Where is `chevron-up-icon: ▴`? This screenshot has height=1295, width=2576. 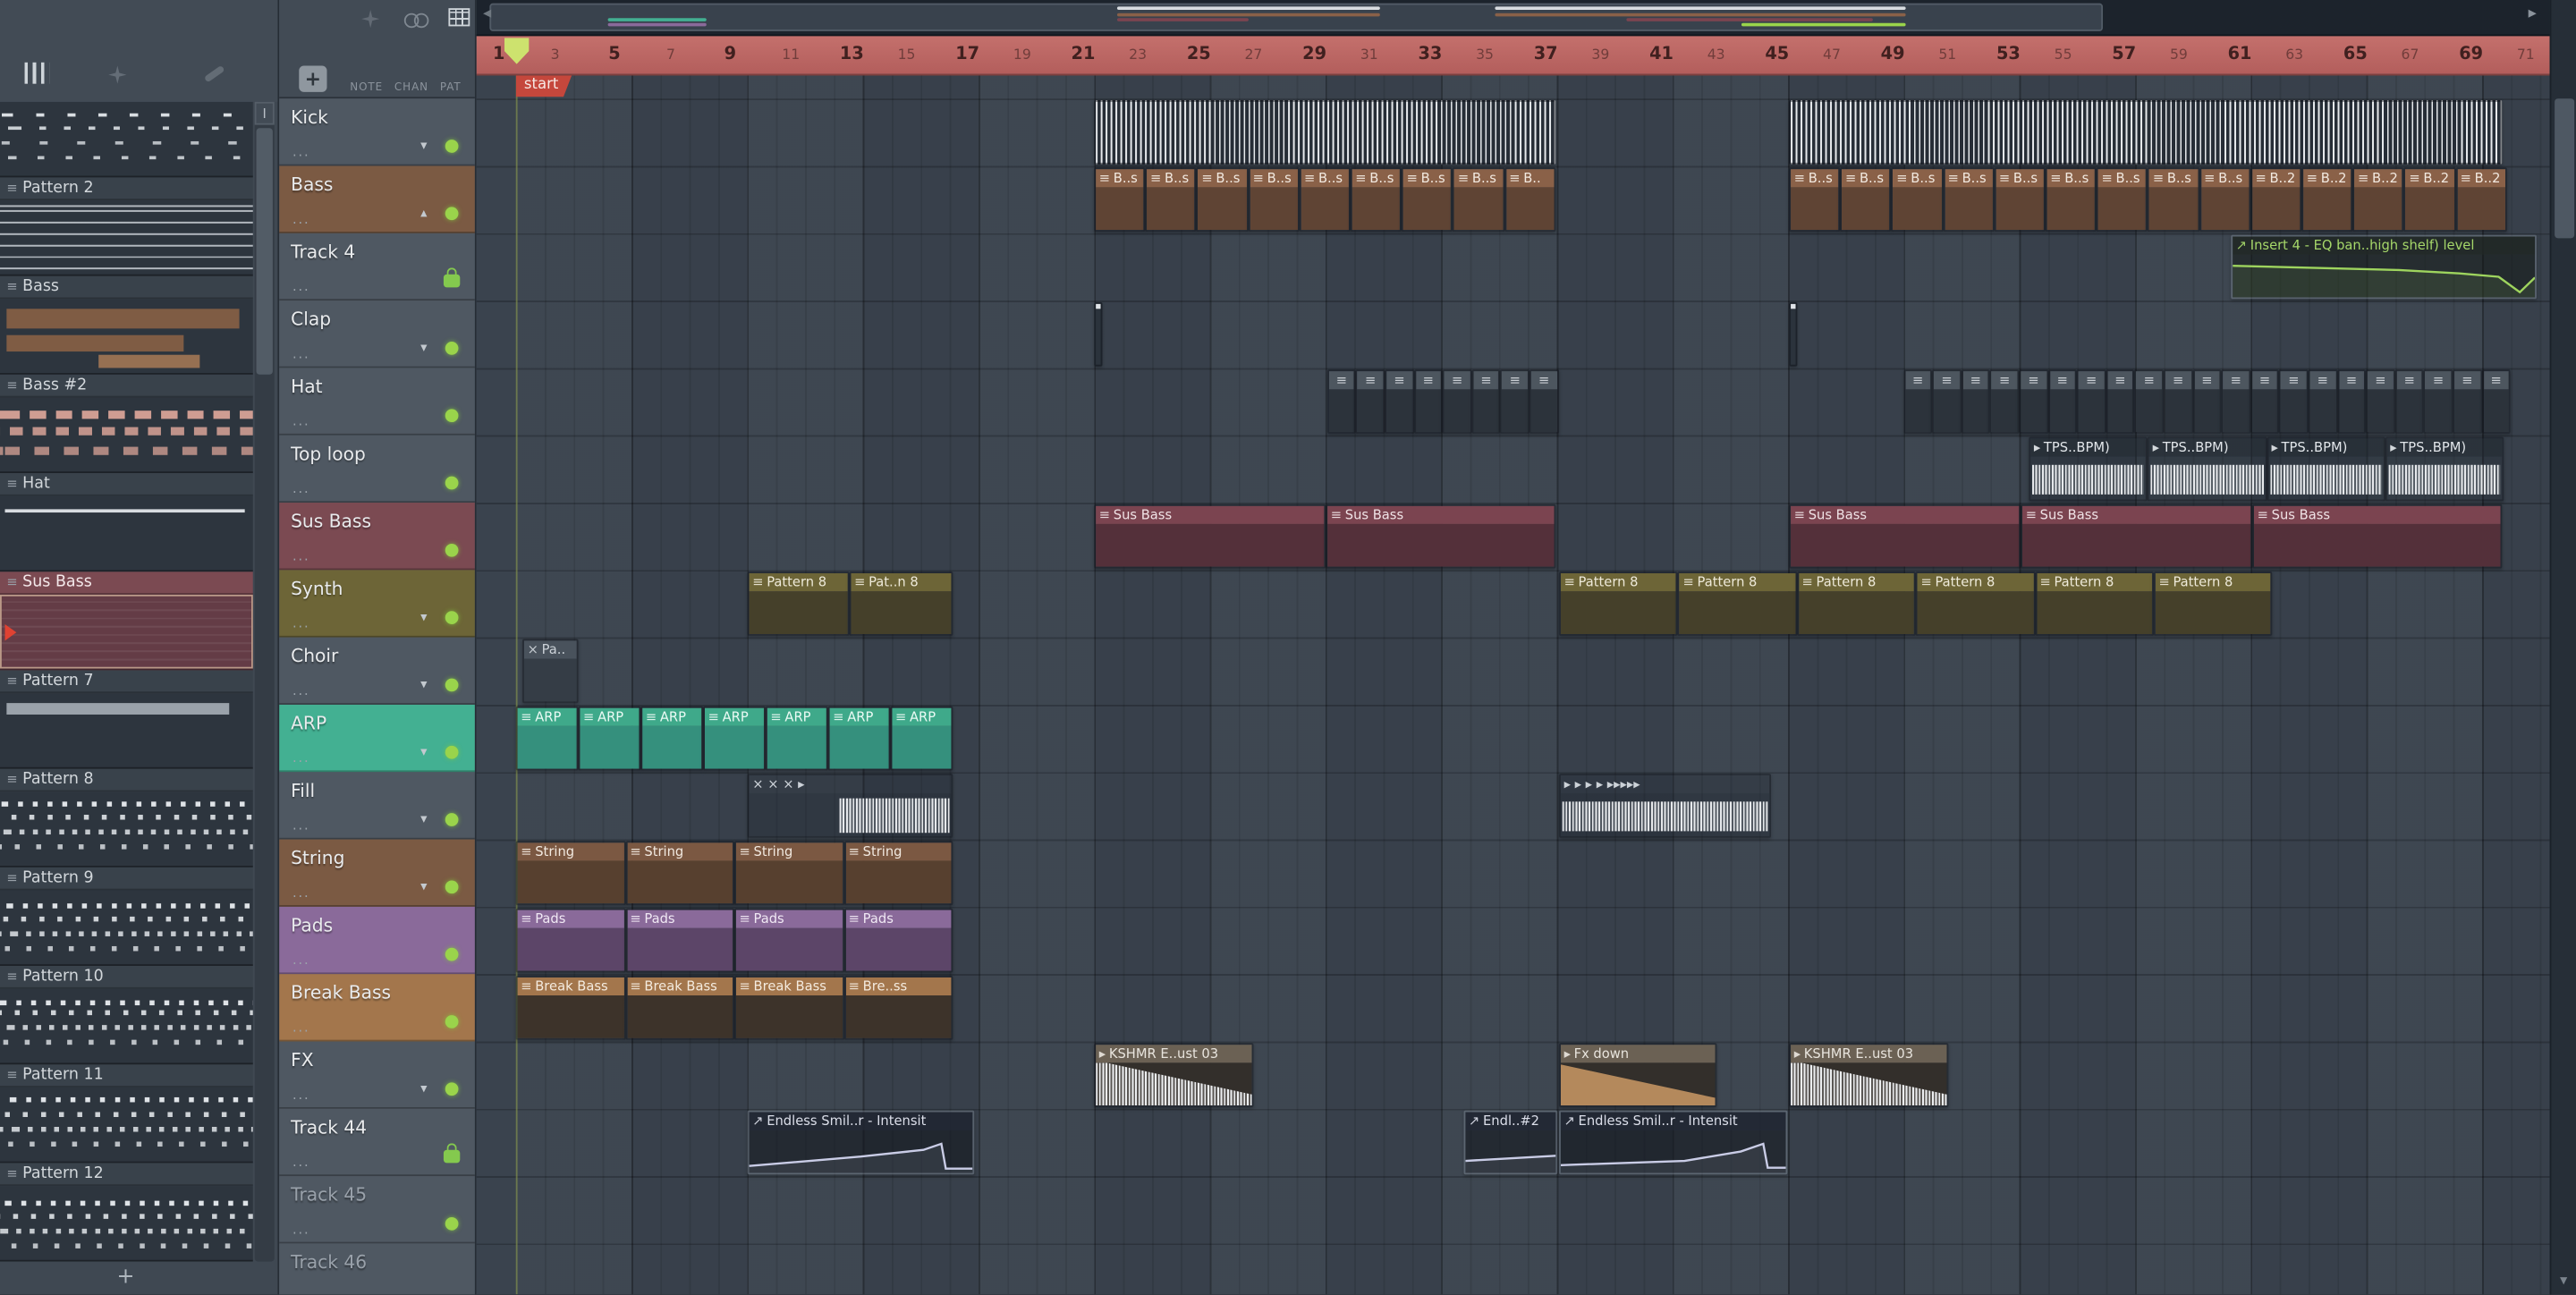
chevron-up-icon: ▴ is located at coordinates (423, 213).